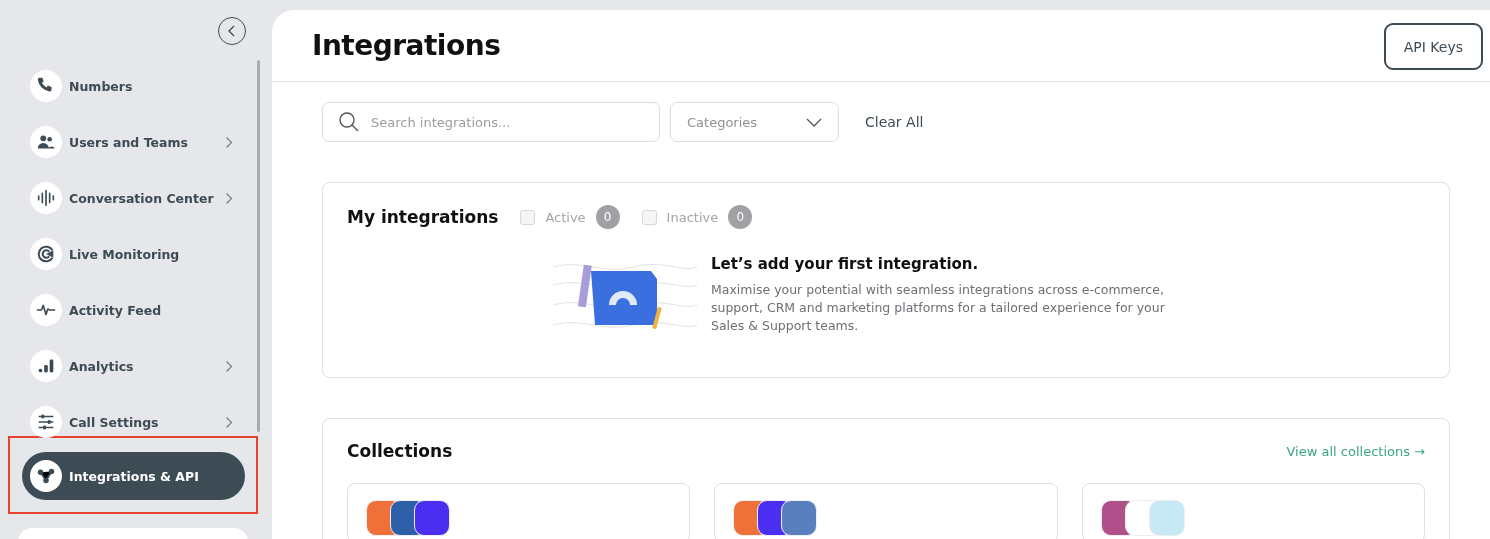  Describe the element at coordinates (258, 246) in the screenshot. I see `scrollbar` at that location.